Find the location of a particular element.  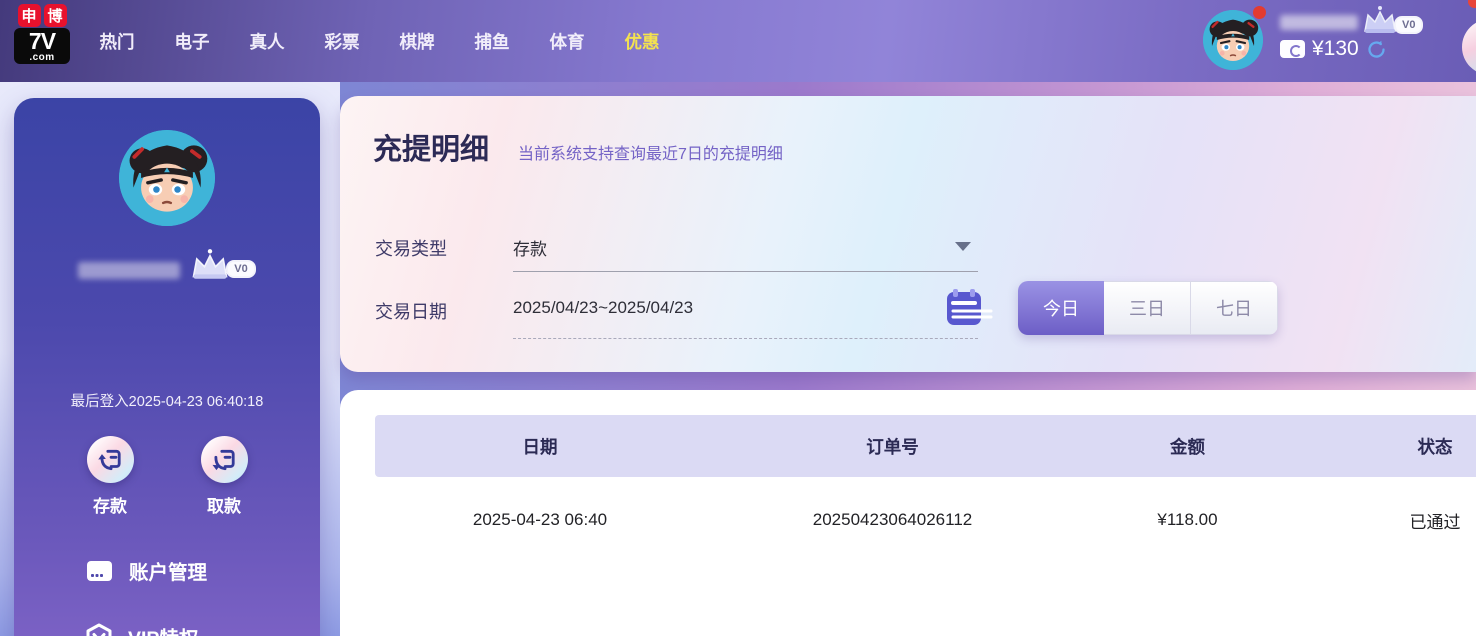

sidebar-menu: 账户管理 VIP特权 红利红包 is located at coordinates (146, 596).